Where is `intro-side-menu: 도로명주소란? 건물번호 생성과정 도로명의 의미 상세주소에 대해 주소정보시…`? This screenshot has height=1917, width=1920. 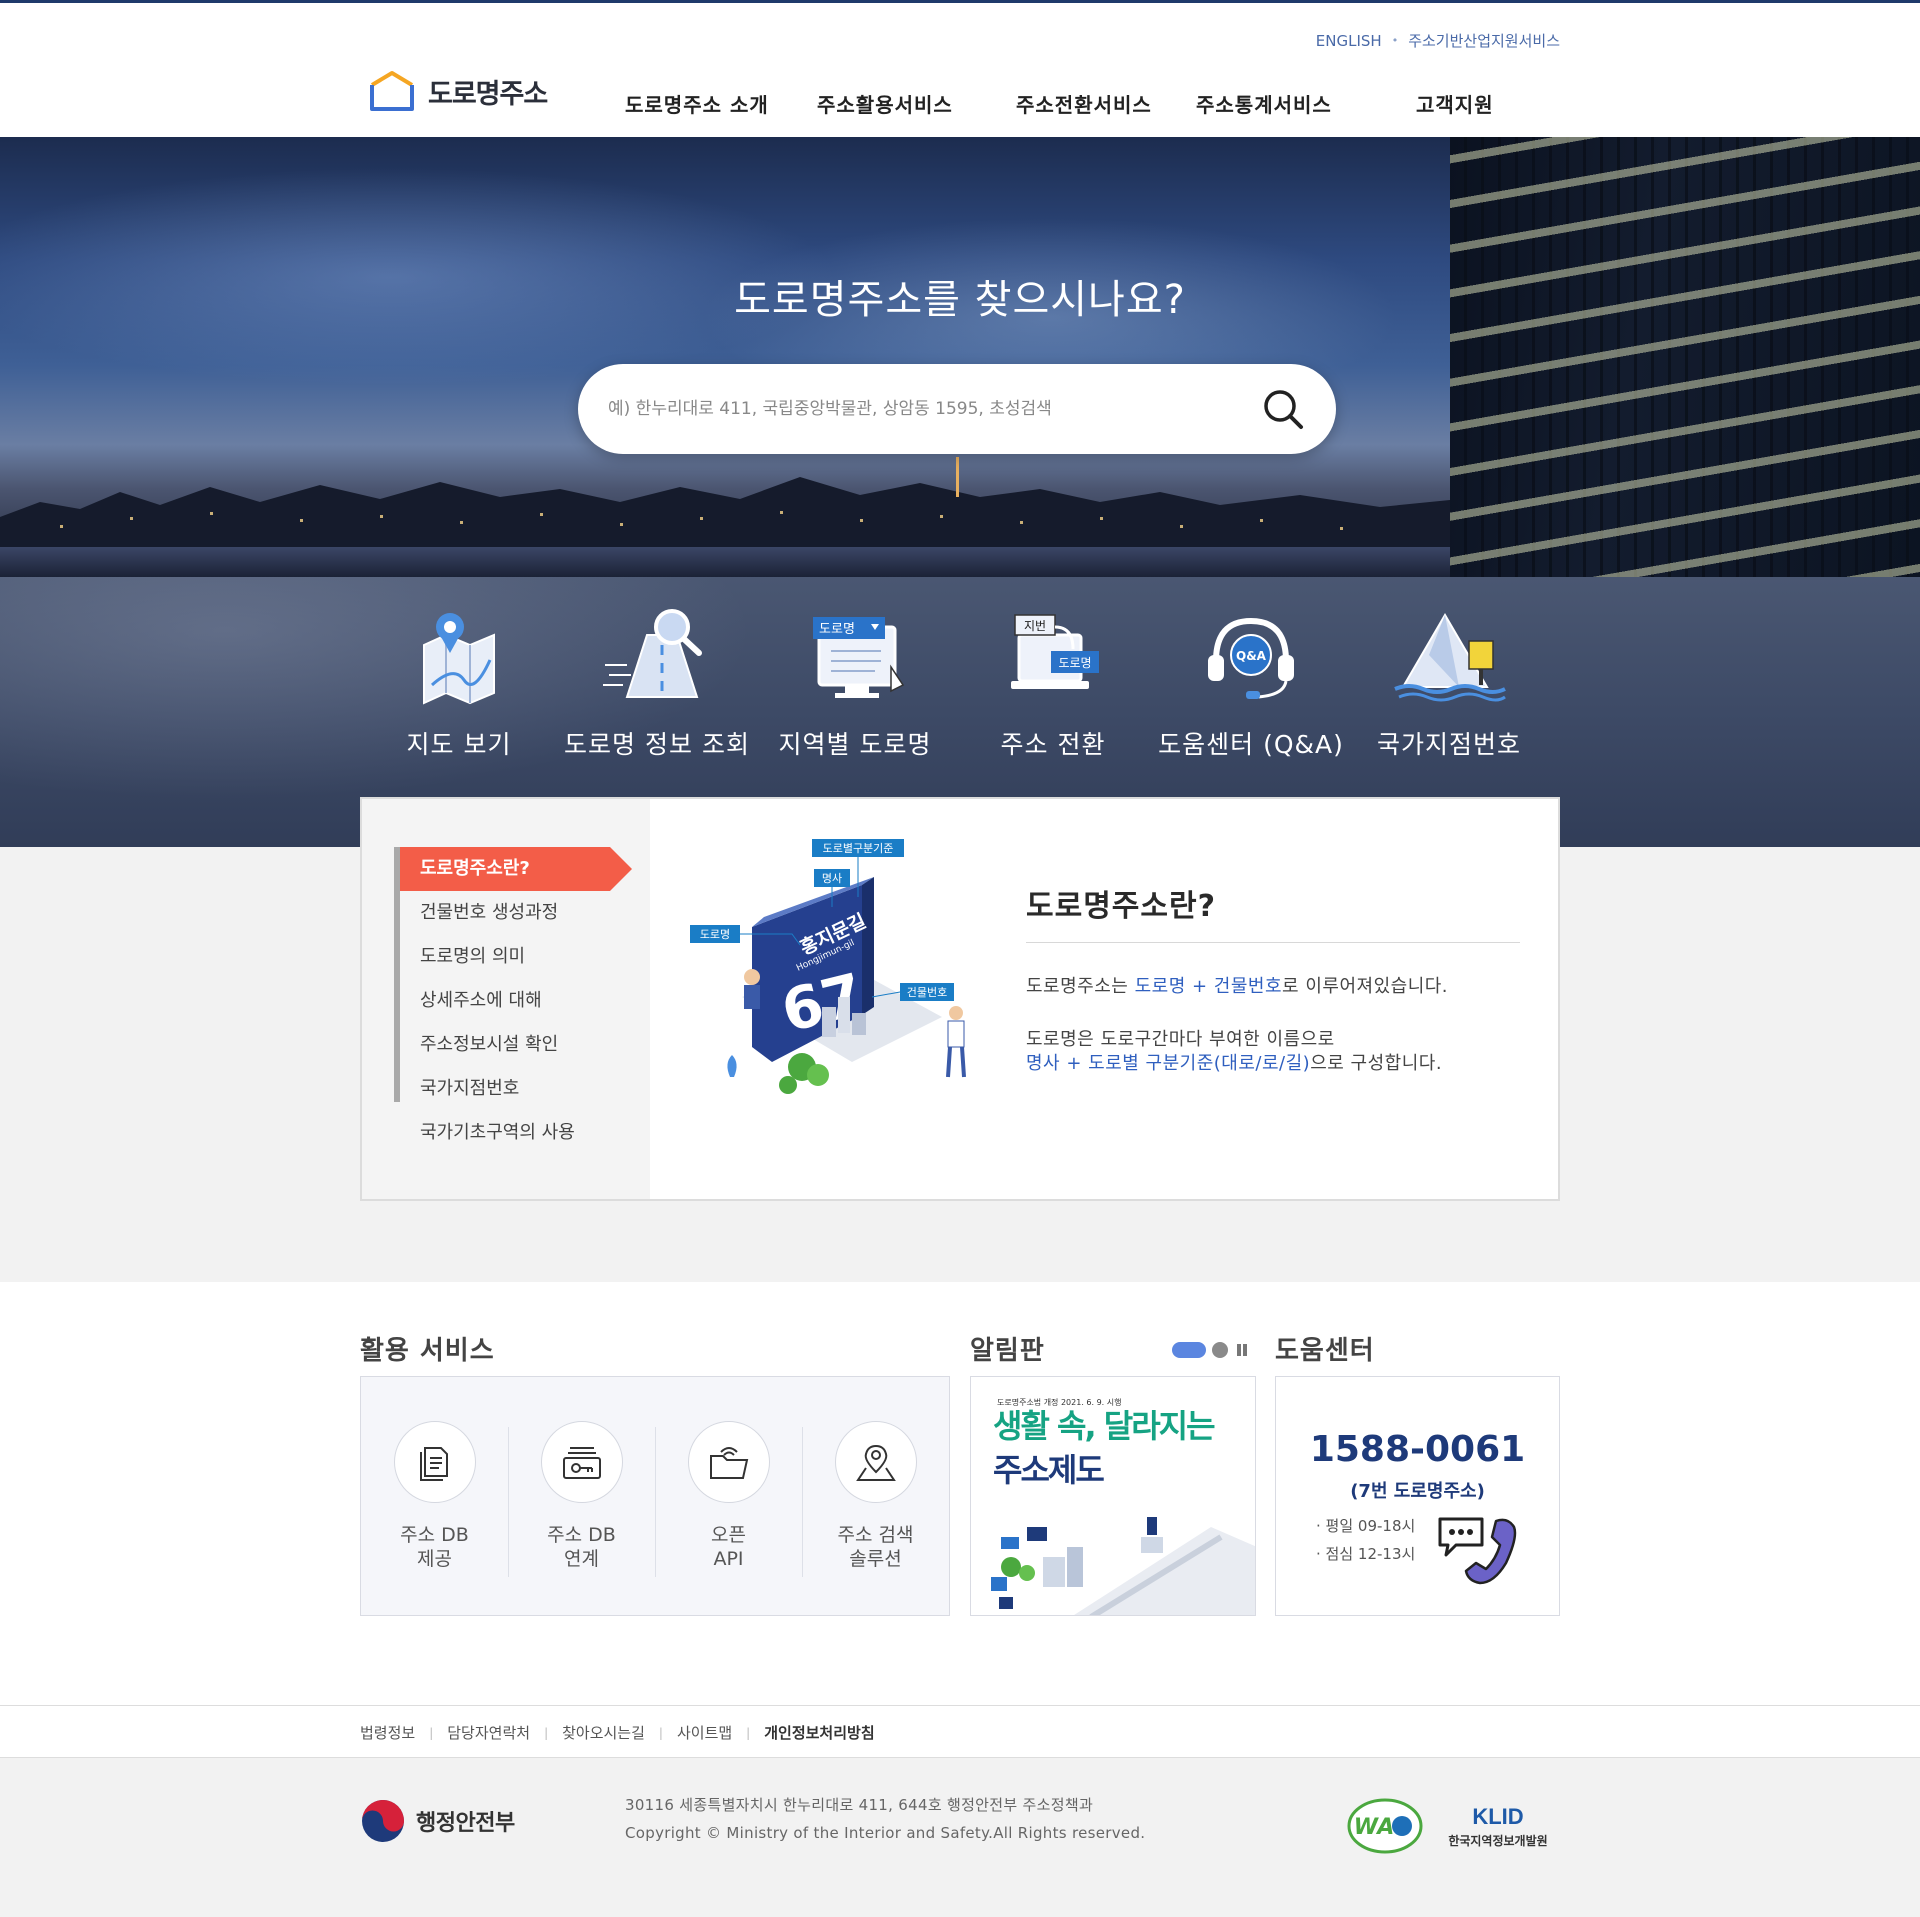 intro-side-menu: 도로명주소란? 건물번호 생성과정 도로명의 의미 상세주소에 대해 주소정보시… is located at coordinates (506, 999).